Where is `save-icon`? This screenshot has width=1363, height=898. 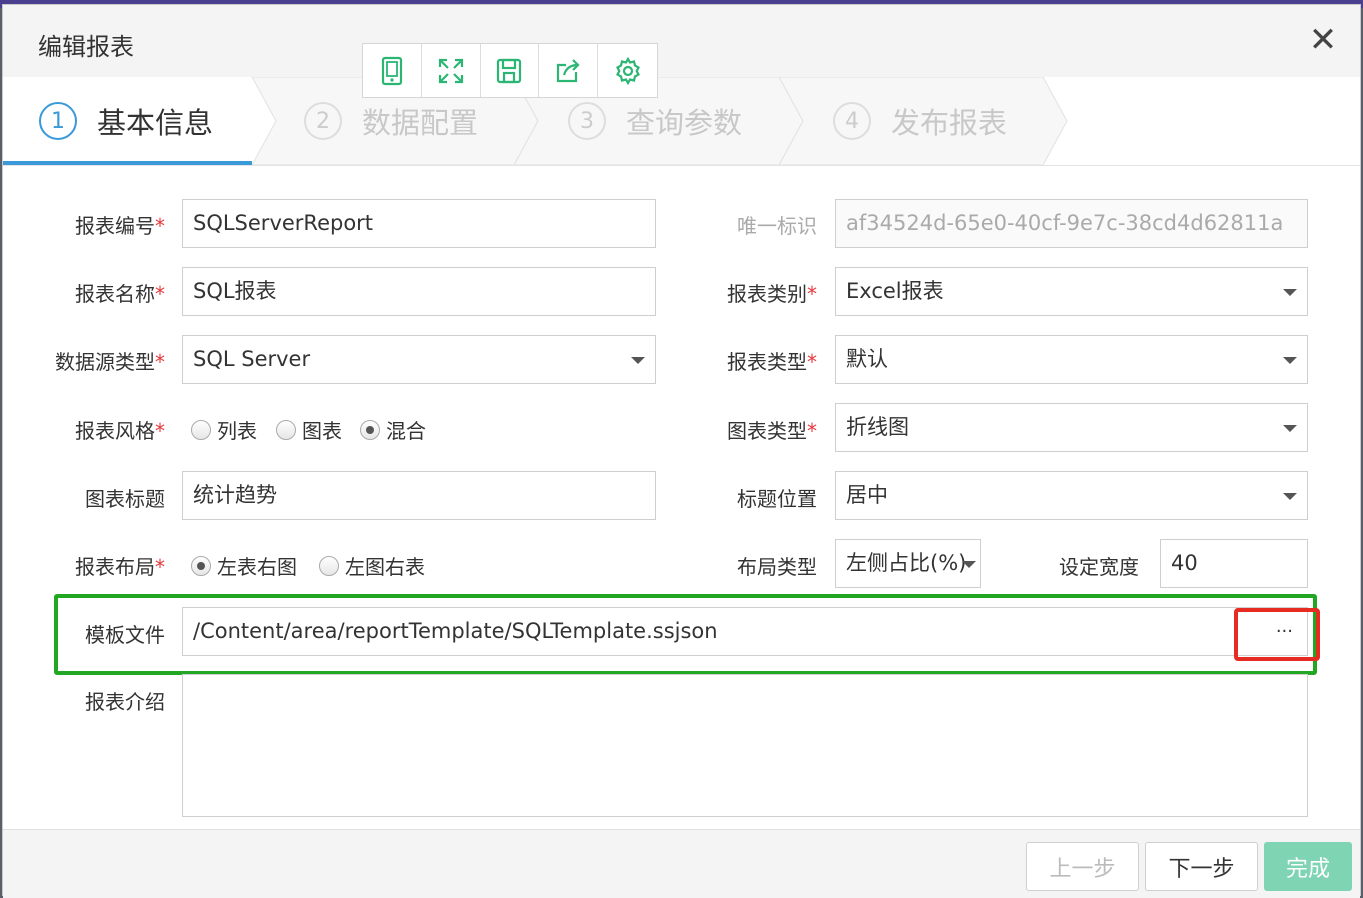 save-icon is located at coordinates (510, 70).